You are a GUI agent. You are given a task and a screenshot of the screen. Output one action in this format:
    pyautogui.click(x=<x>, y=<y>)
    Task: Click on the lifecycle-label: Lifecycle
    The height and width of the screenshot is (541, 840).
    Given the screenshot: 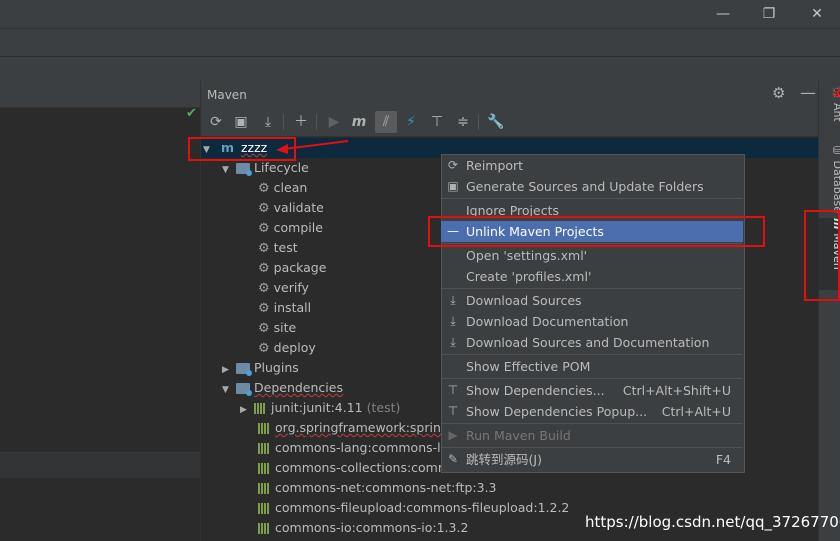 What is the action you would take?
    pyautogui.click(x=281, y=167)
    